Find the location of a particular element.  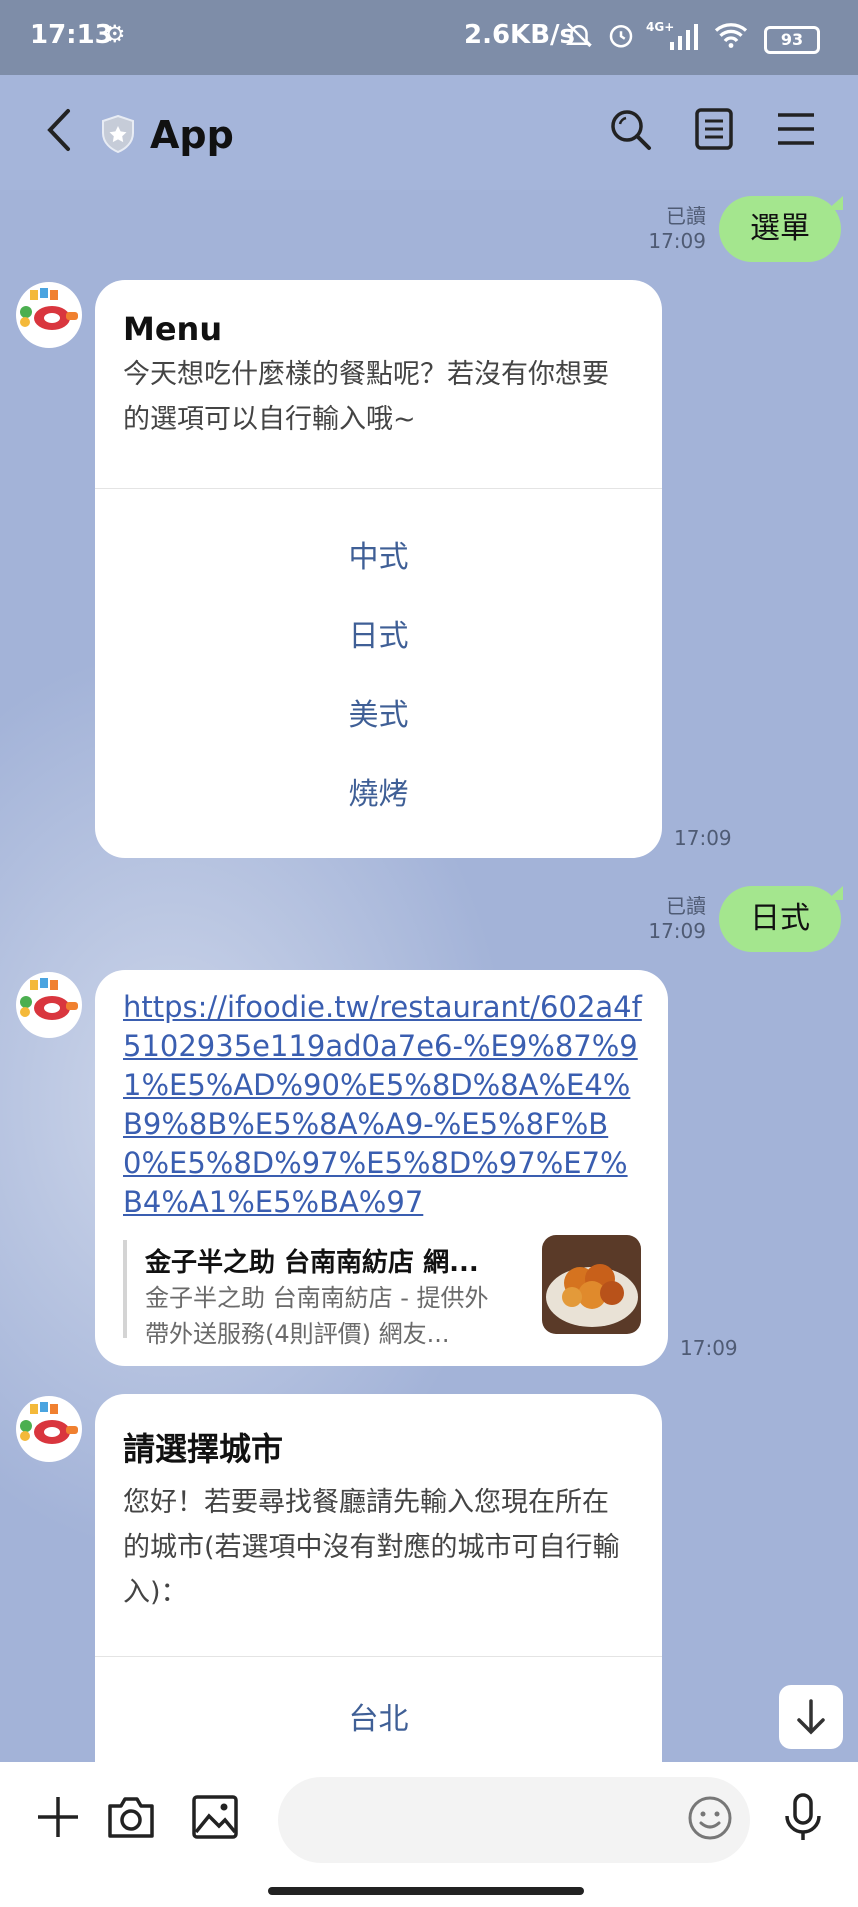

message-input is located at coordinates (514, 1820).